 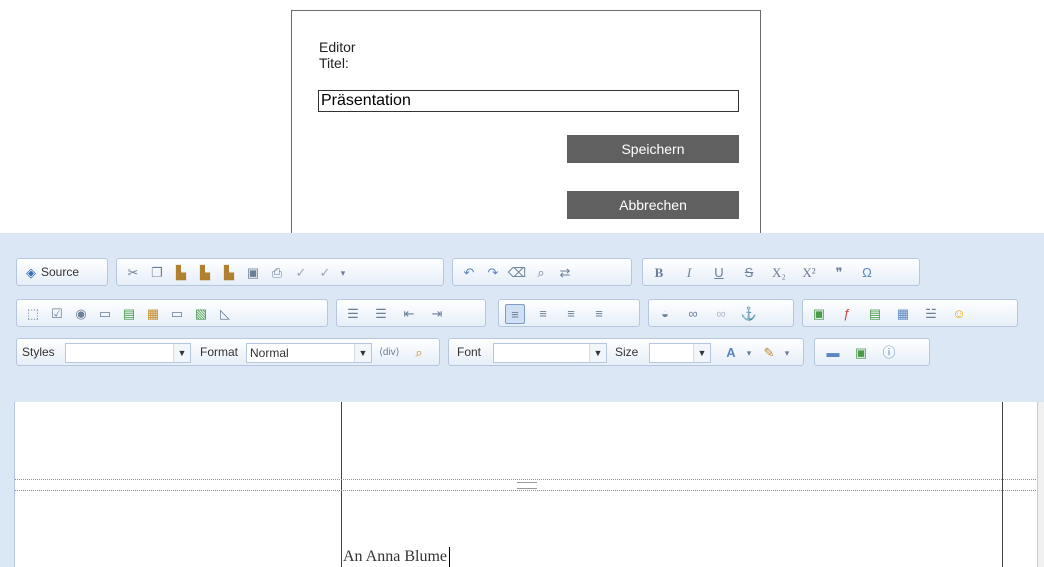 What do you see at coordinates (565, 273) in the screenshot?
I see `replace-icon: ⇄` at bounding box center [565, 273].